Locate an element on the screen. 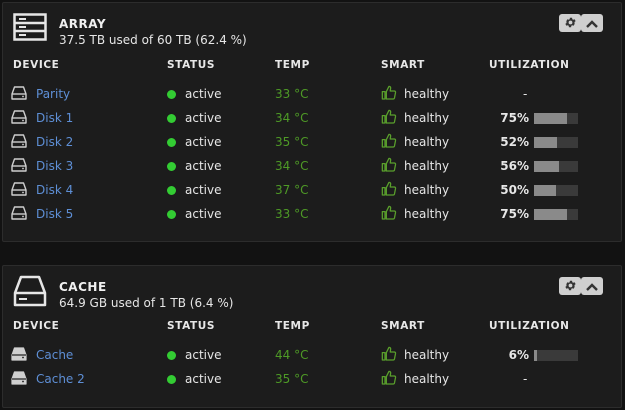 The image size is (625, 410). cache-title: CACHE is located at coordinates (83, 287).